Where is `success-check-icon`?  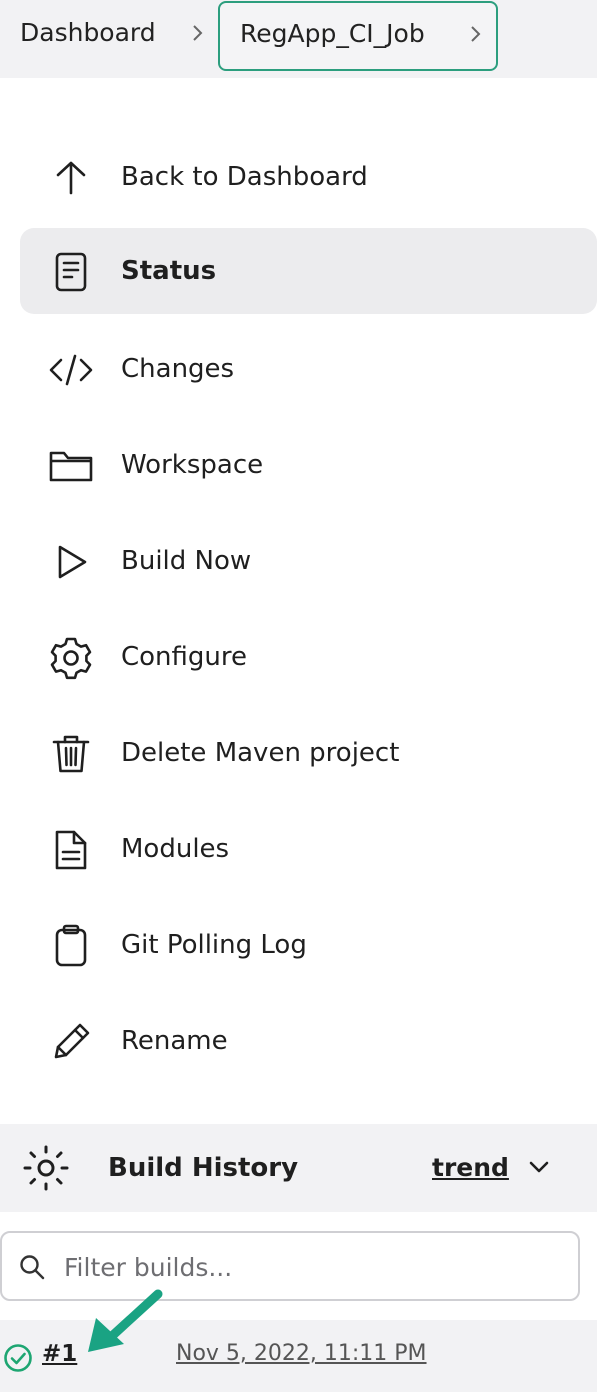 success-check-icon is located at coordinates (18, 1358).